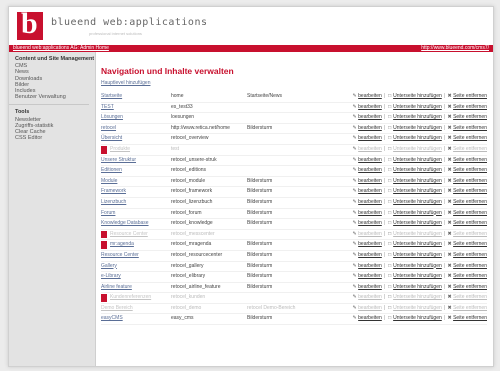 This screenshot has height=371, width=500. Describe the element at coordinates (116, 288) in the screenshot. I see `page-name-link: Airline feature` at that location.